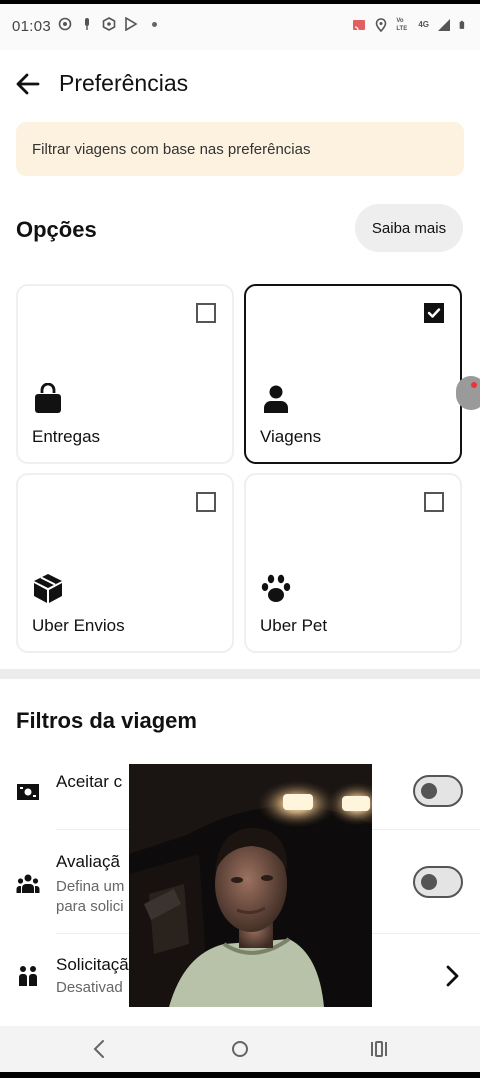  Describe the element at coordinates (402, 25) in the screenshot. I see `volte-label: Vo LTE` at that location.